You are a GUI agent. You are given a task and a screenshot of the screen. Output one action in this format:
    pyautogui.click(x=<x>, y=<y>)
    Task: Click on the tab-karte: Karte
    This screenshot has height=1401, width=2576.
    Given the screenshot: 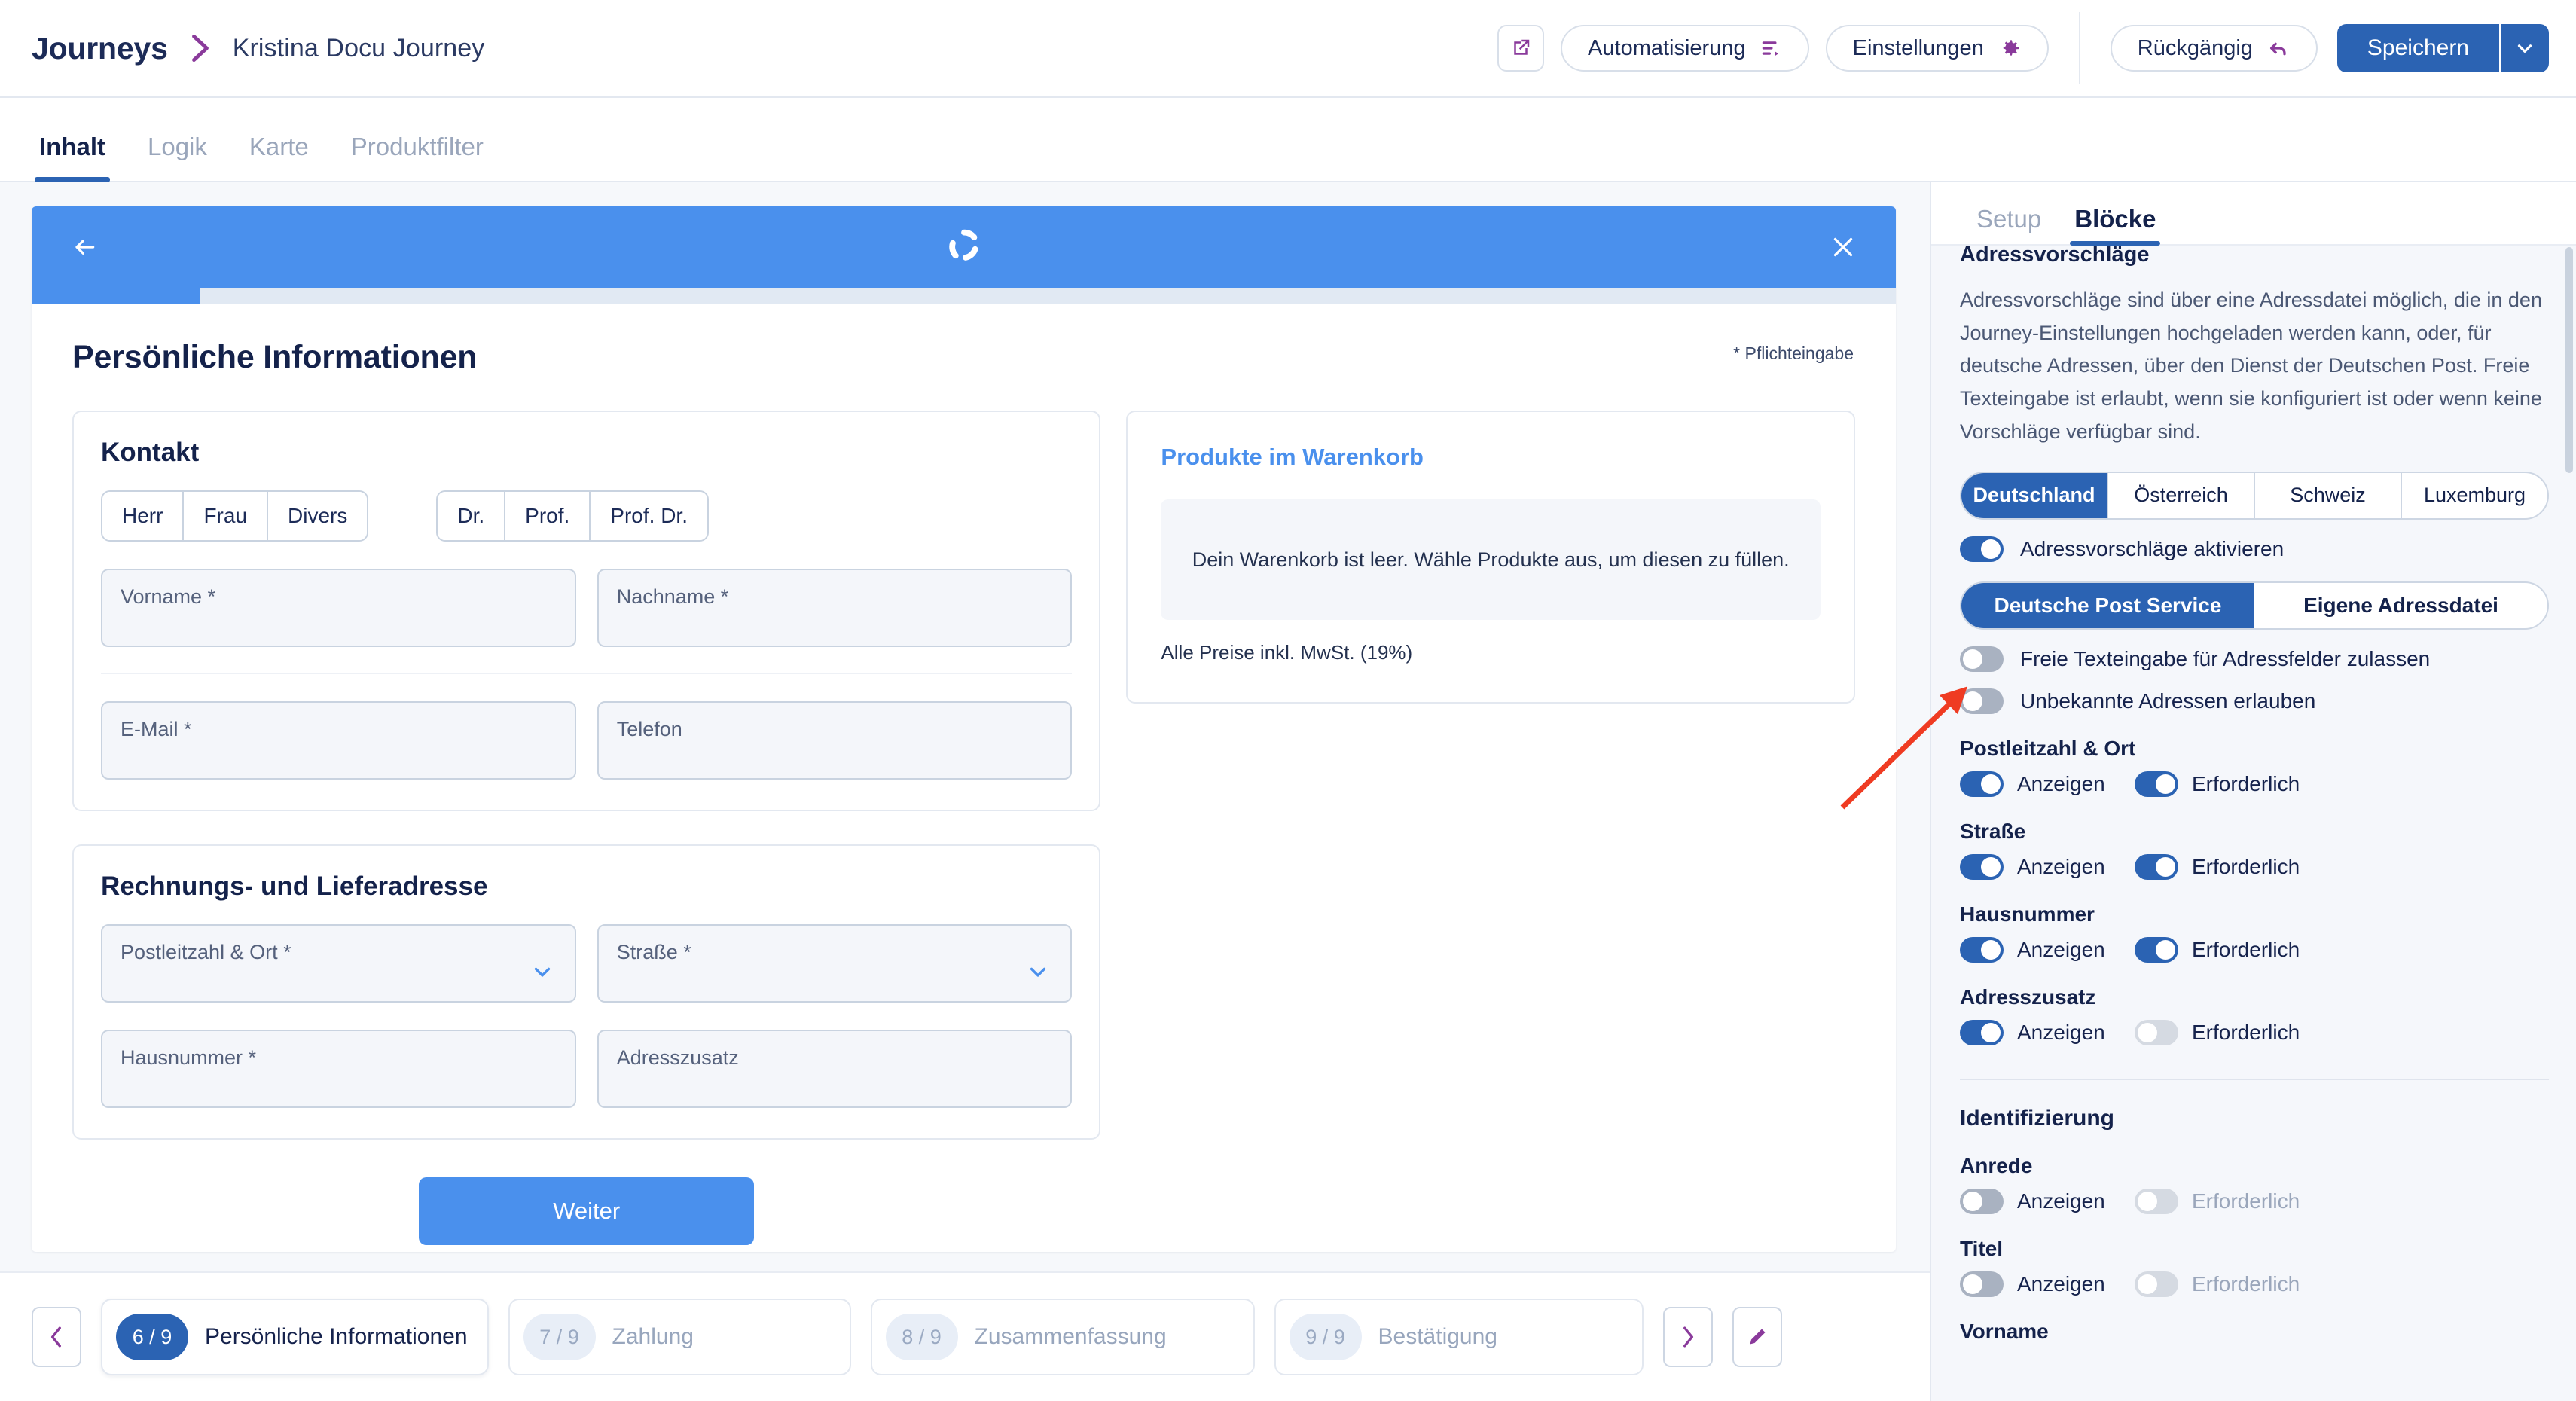 What is the action you would take?
    pyautogui.click(x=279, y=157)
    